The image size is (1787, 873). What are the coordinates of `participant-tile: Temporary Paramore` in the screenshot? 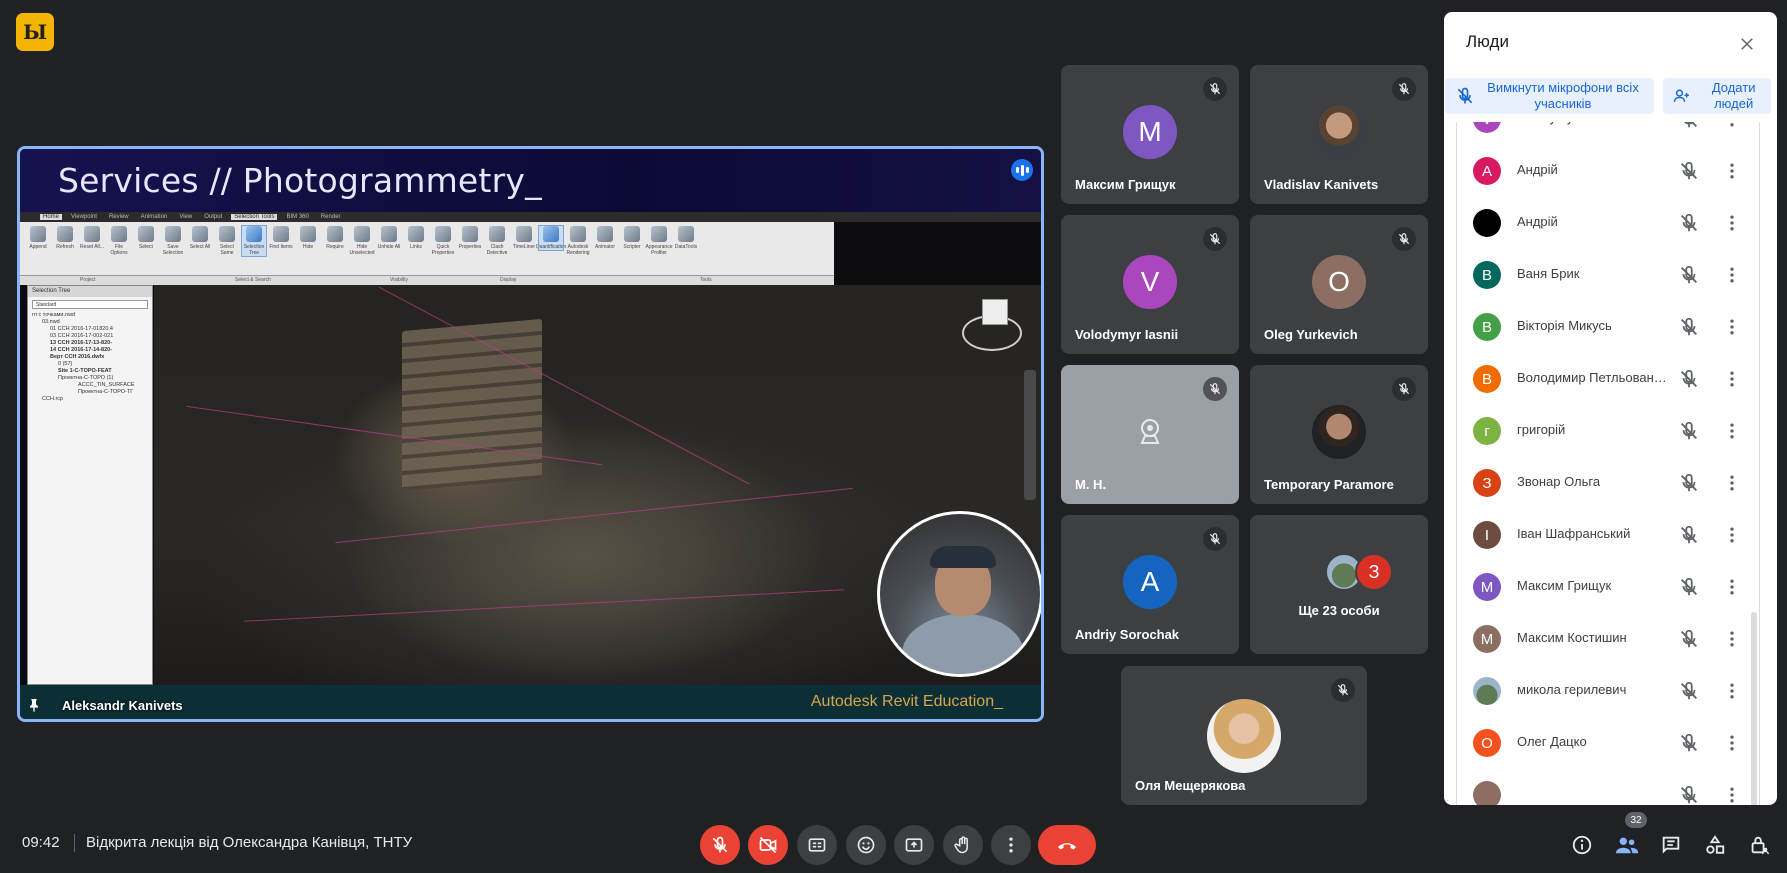 It's located at (1339, 434).